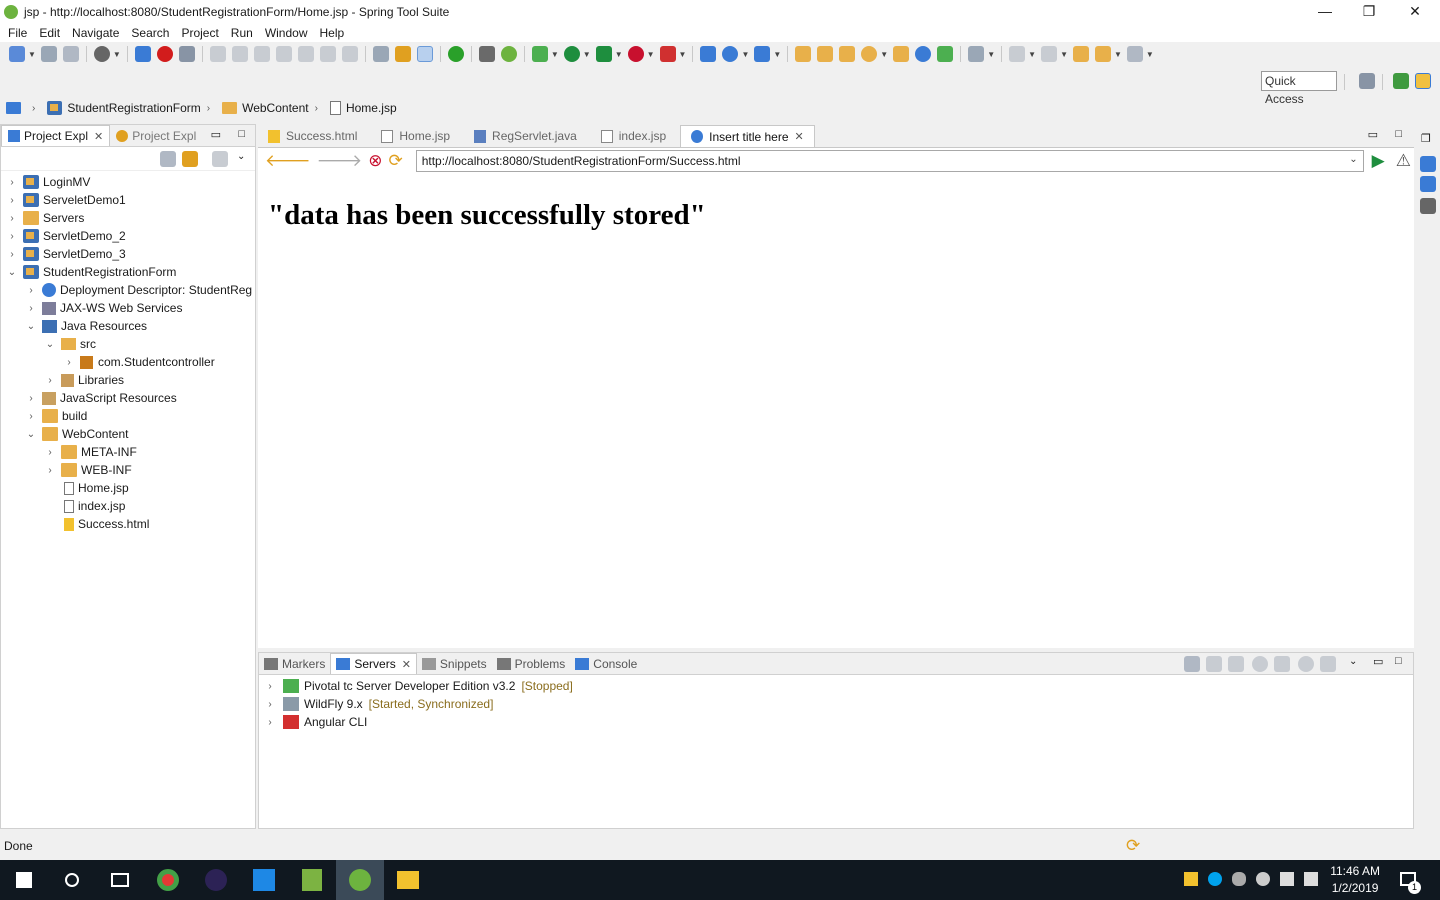 This screenshot has width=1440, height=900. What do you see at coordinates (1403, 161) in the screenshot?
I see `warning-icon: ⚠` at bounding box center [1403, 161].